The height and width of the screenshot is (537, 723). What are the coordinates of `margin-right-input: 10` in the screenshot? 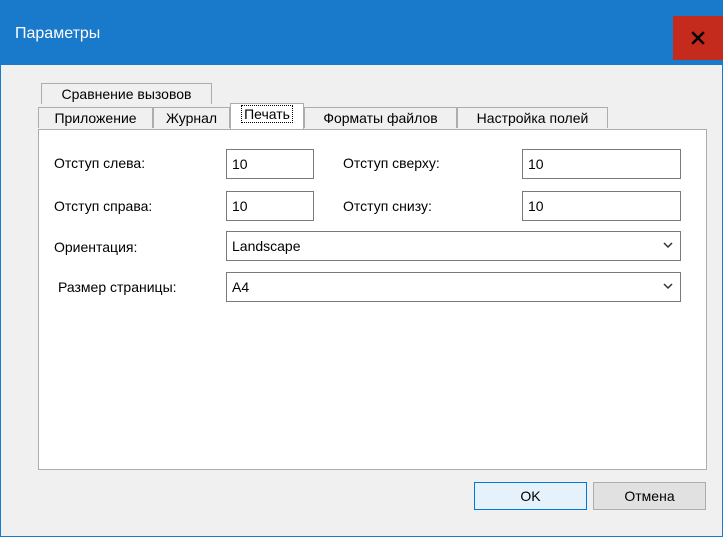 It's located at (270, 206).